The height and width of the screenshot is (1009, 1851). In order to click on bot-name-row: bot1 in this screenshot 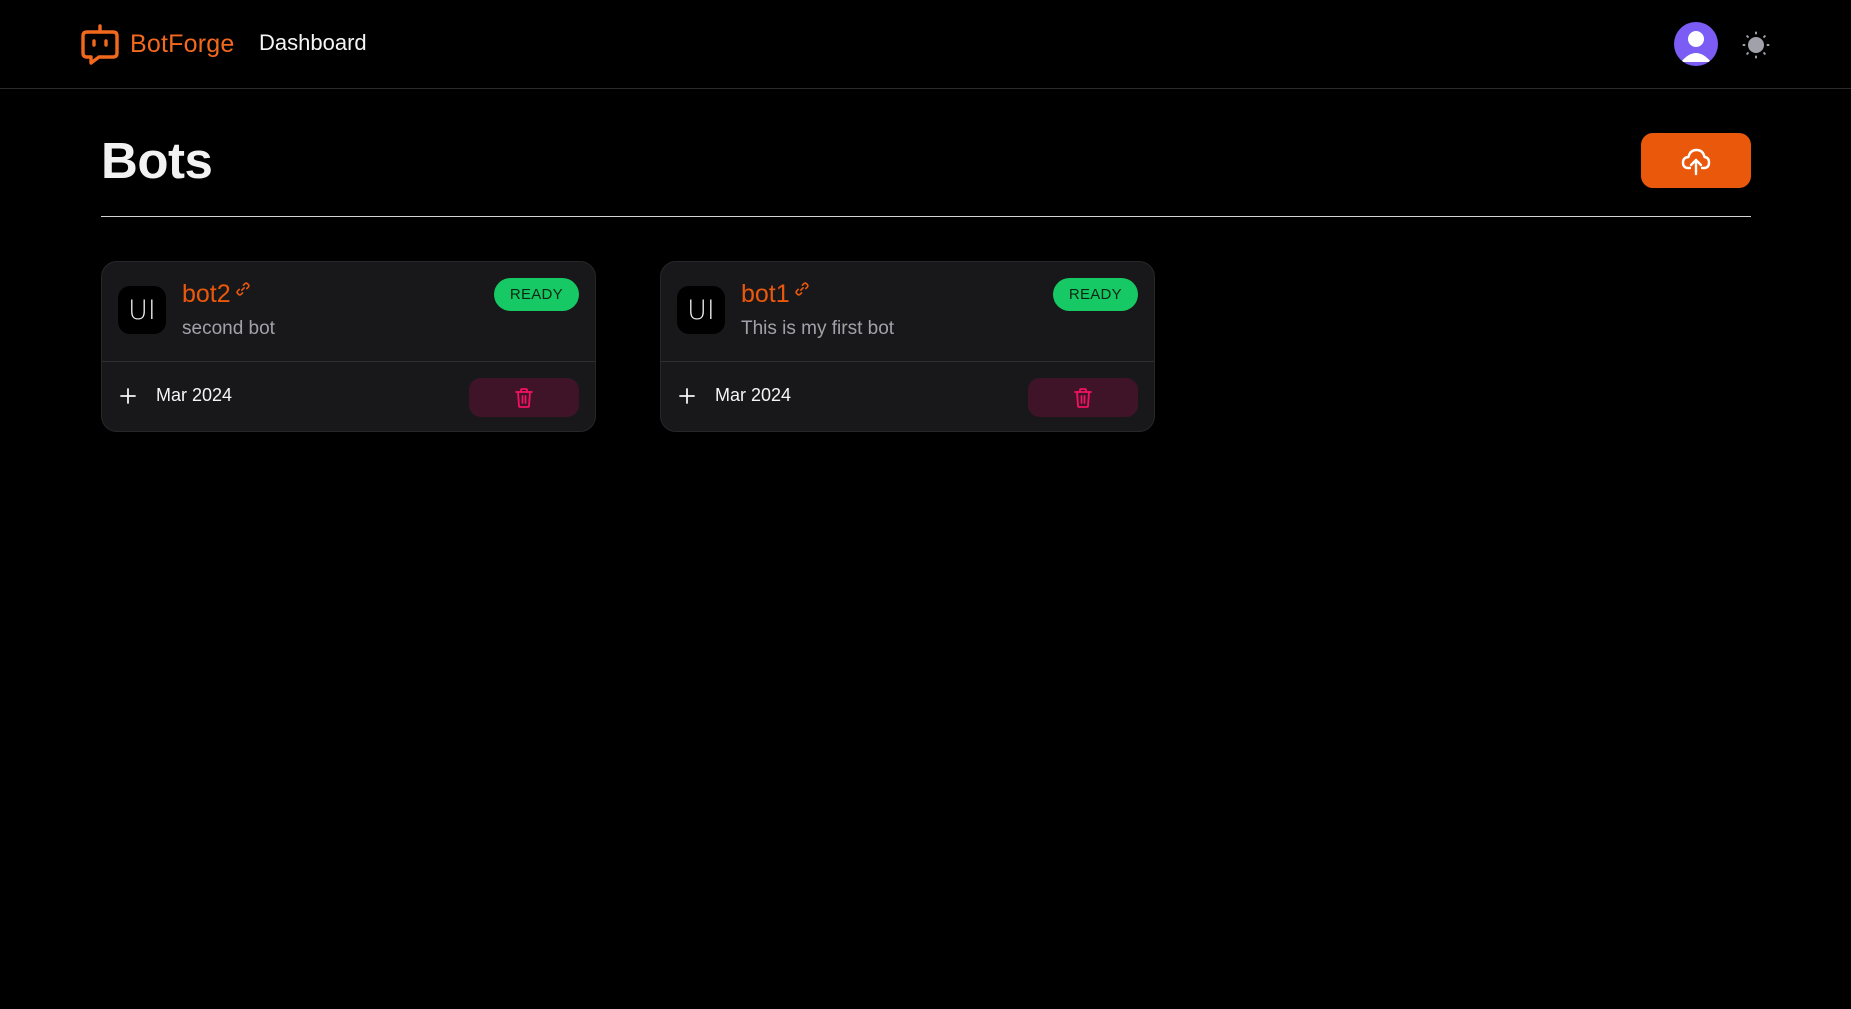, I will do `click(775, 294)`.